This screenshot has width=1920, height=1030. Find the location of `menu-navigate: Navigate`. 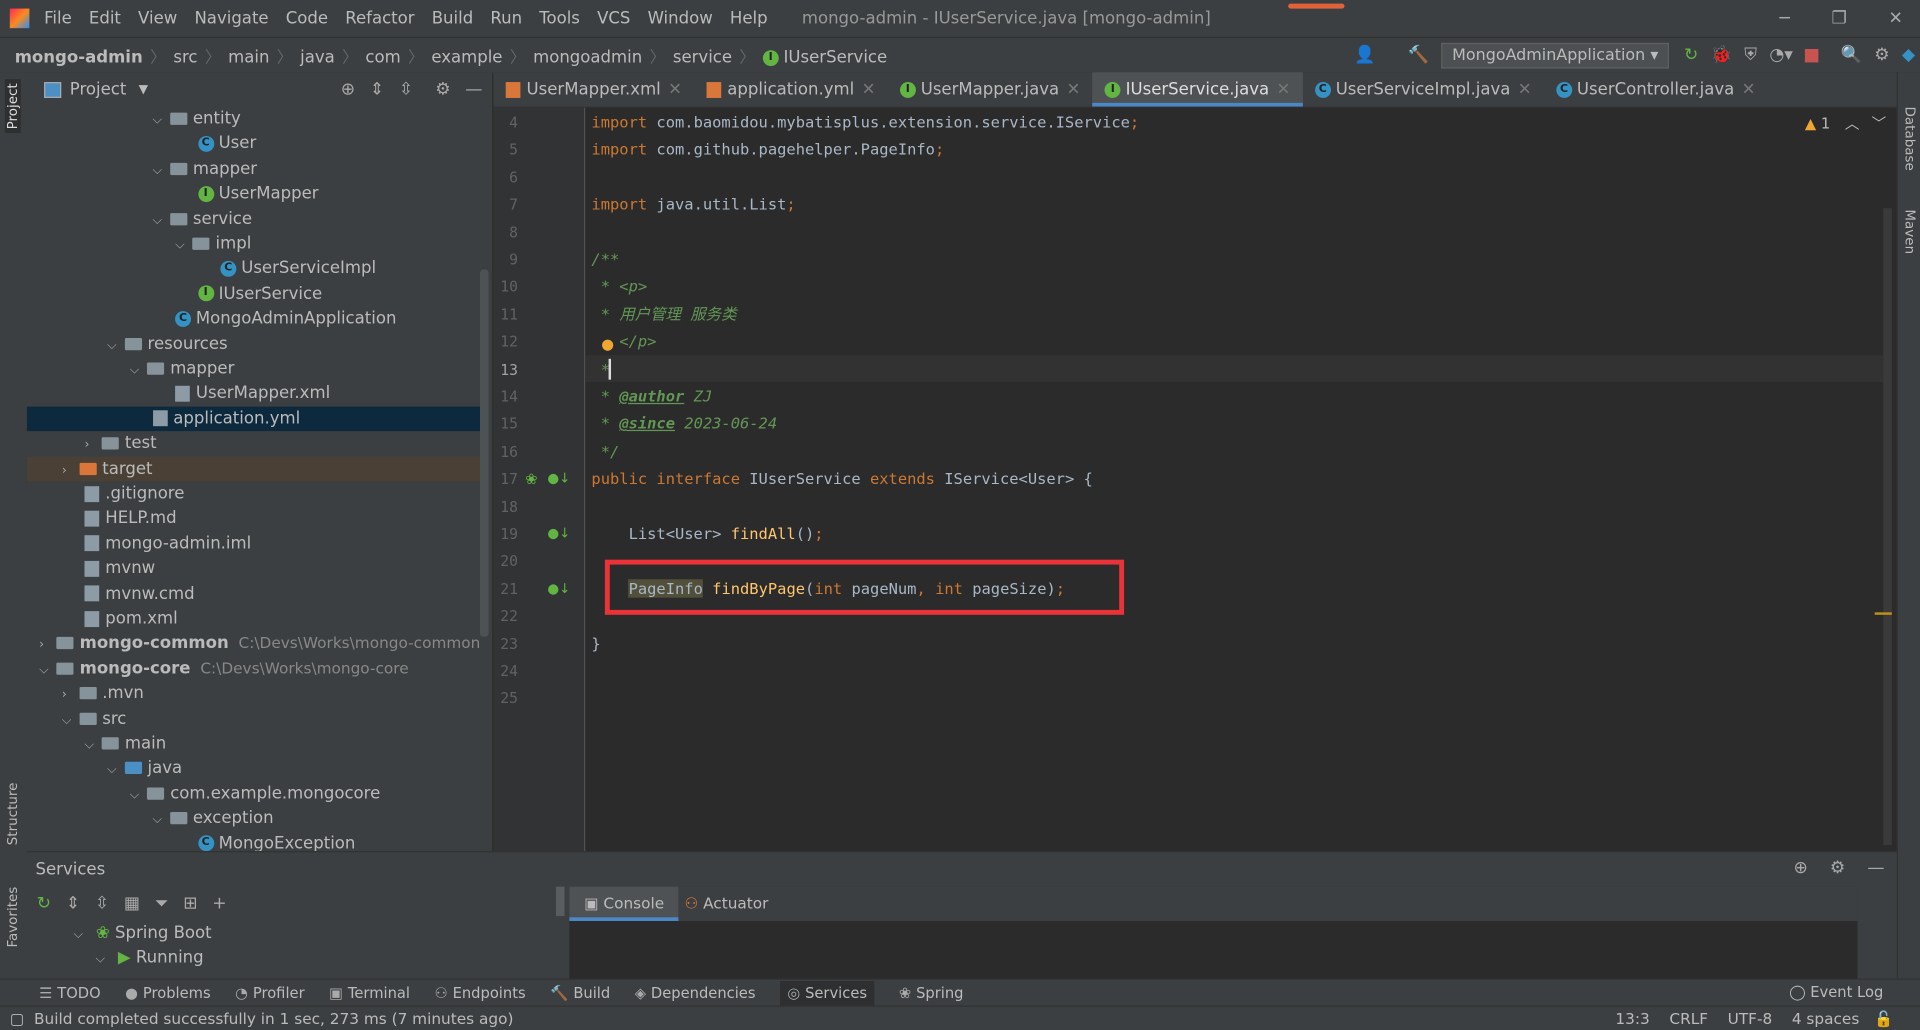

menu-navigate: Navigate is located at coordinates (231, 19).